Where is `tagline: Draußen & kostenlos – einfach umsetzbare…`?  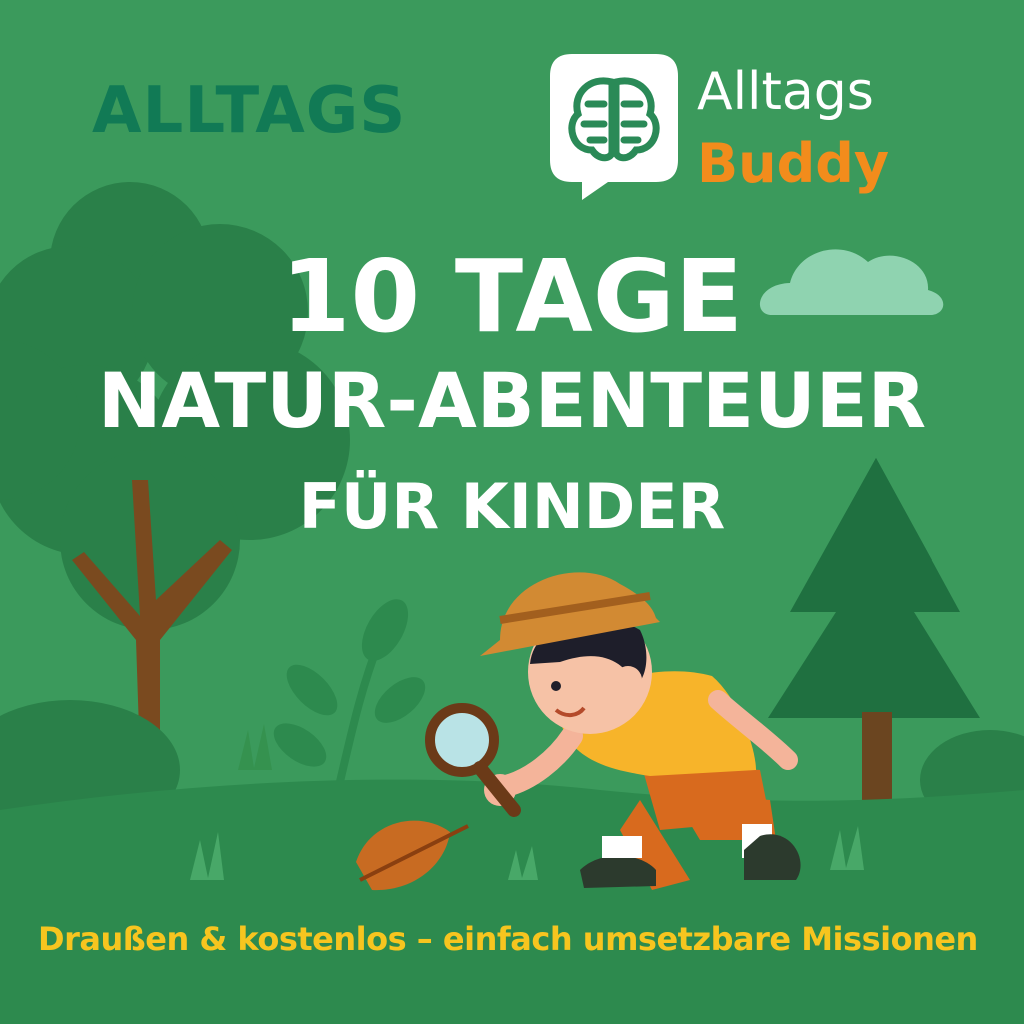
tagline: Draußen & kostenlos – einfach umsetzbare… is located at coordinates (508, 939).